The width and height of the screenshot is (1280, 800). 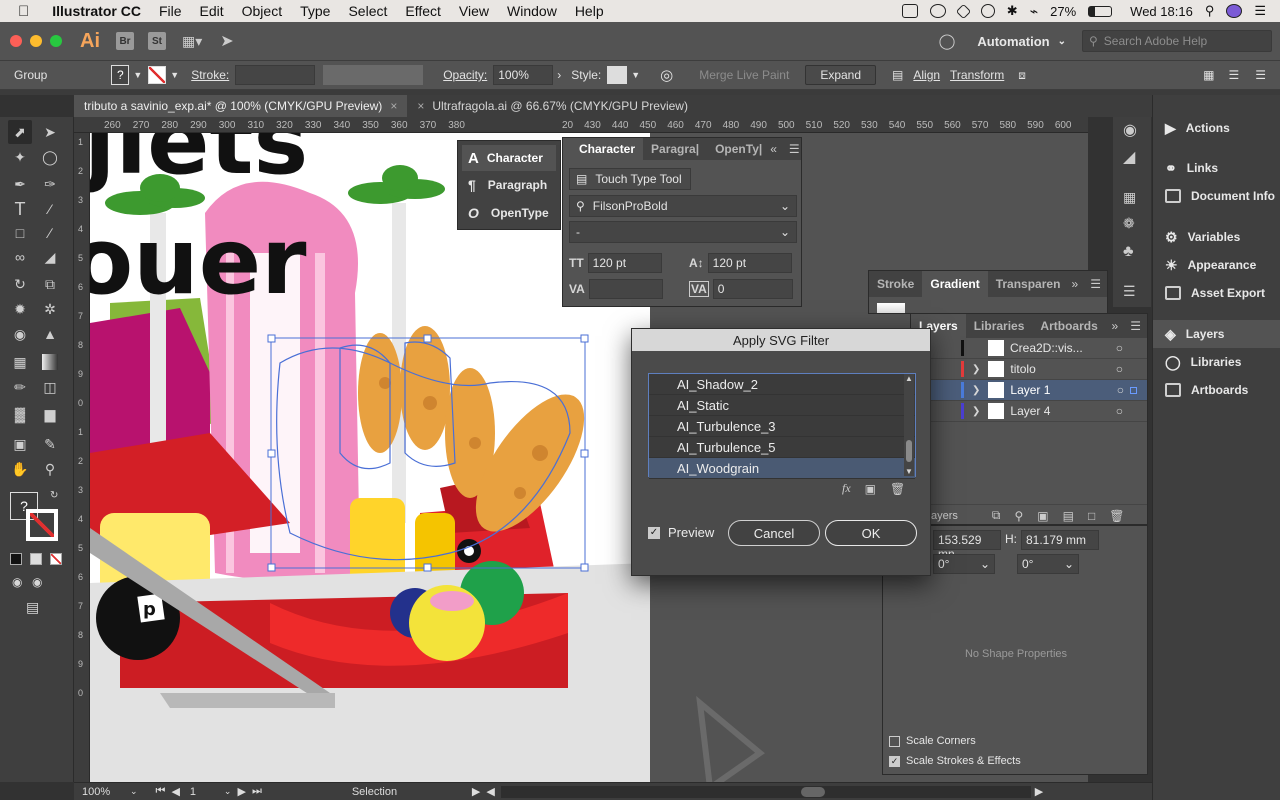 What do you see at coordinates (36, 41) in the screenshot?
I see `minimize-window-button` at bounding box center [36, 41].